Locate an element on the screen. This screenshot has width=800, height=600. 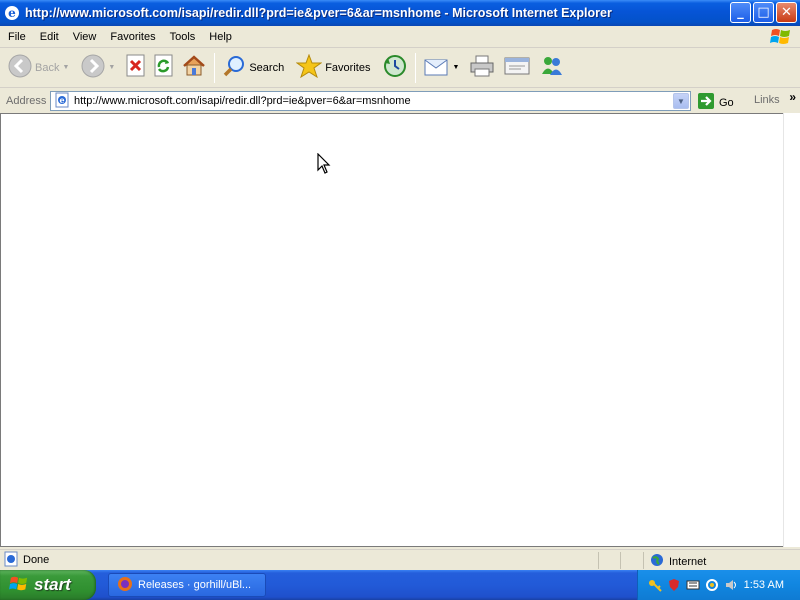
history-clock-icon is located at coordinates (395, 67).